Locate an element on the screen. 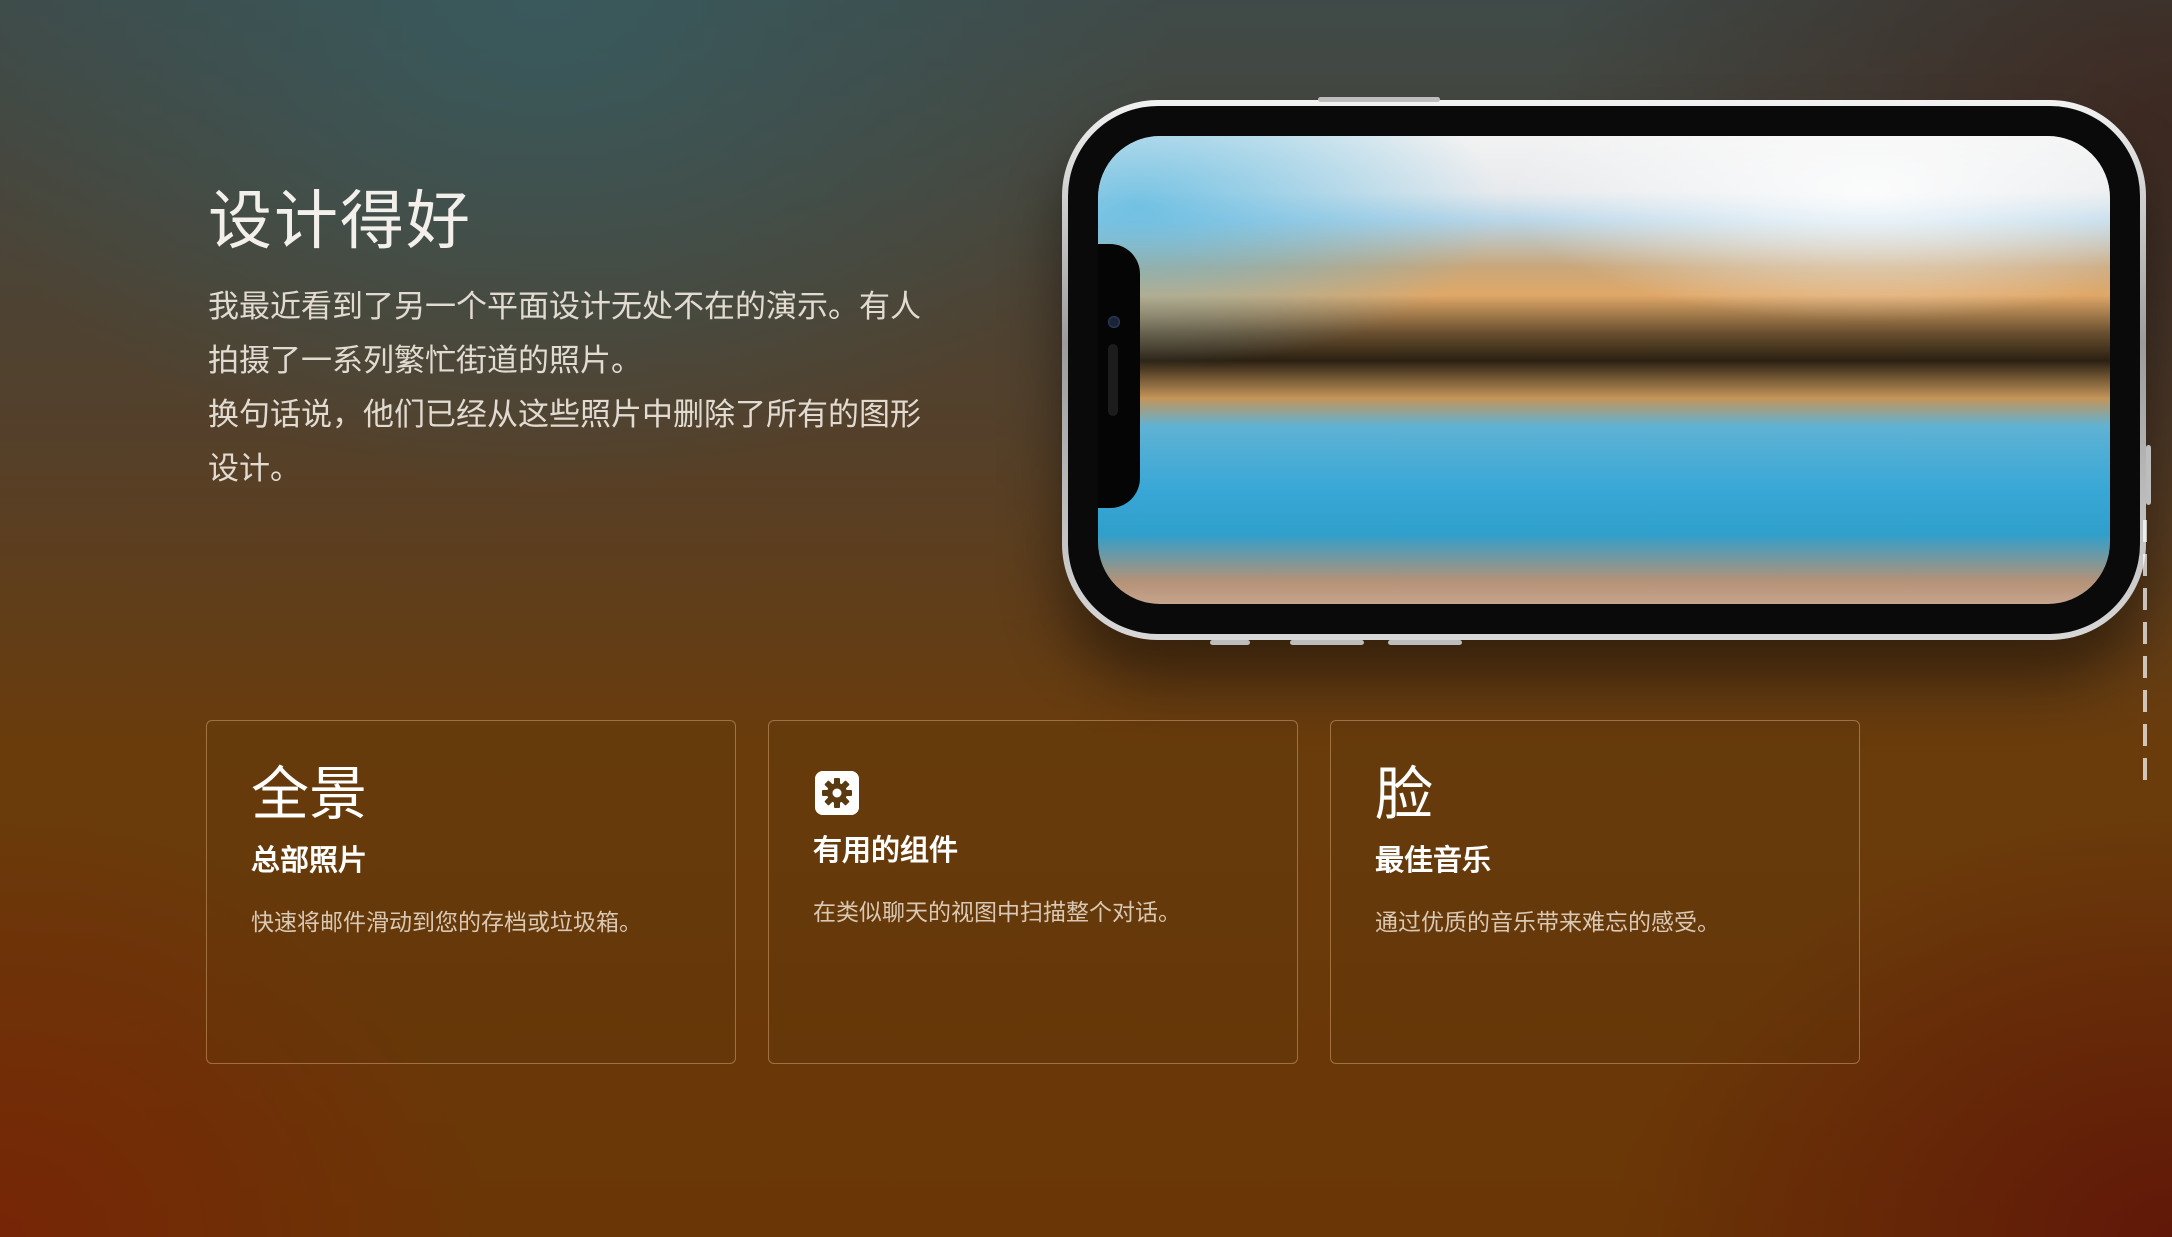 This screenshot has width=2172, height=1237. card-badge: 脸 is located at coordinates (1404, 794).